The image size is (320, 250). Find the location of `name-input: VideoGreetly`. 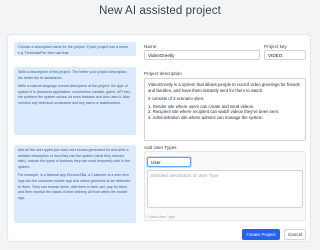

name-input: VideoGreetly is located at coordinates (202, 55).